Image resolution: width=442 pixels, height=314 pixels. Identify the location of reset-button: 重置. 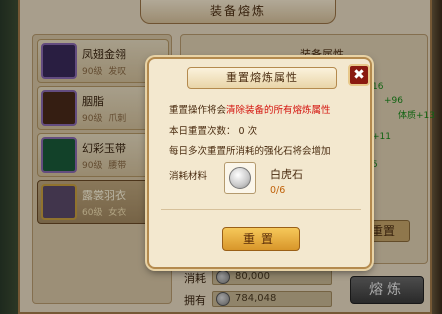
(261, 239).